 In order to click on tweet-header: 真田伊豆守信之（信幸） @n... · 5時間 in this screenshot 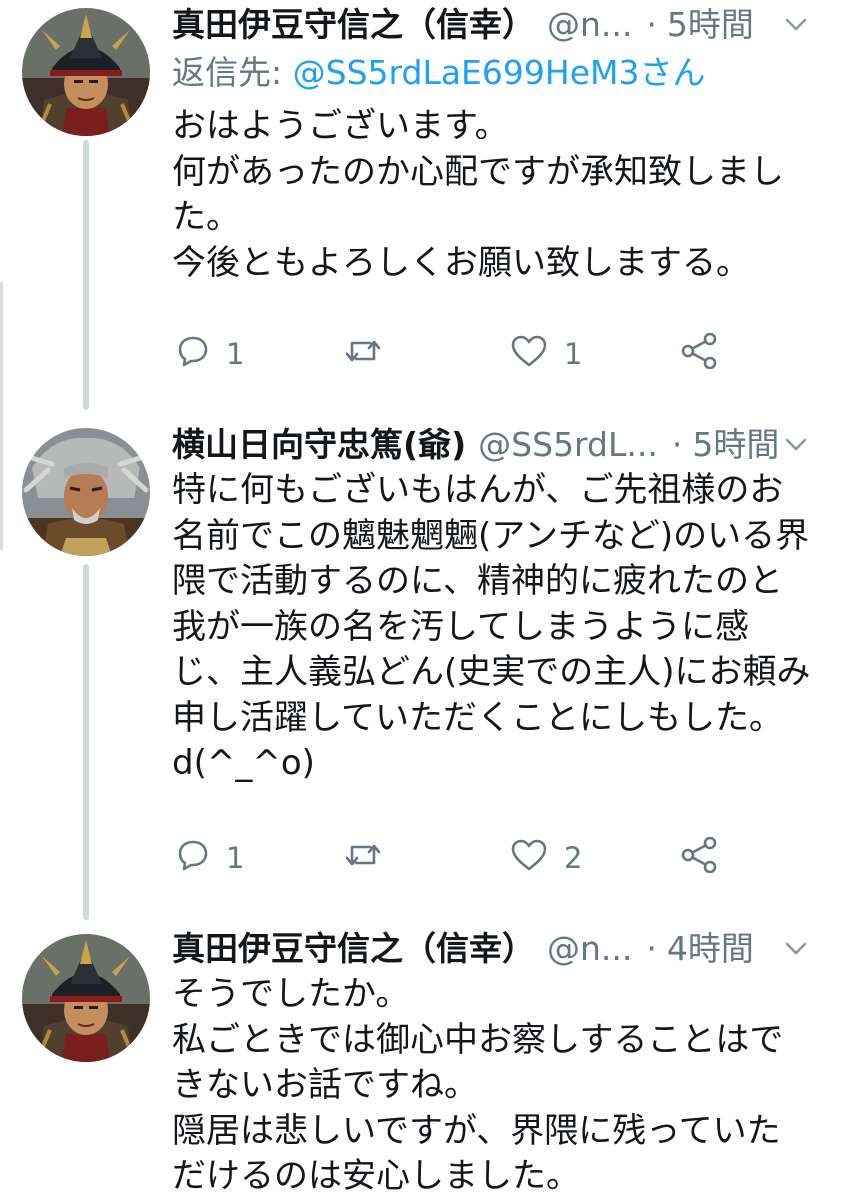, I will do `click(502, 25)`.